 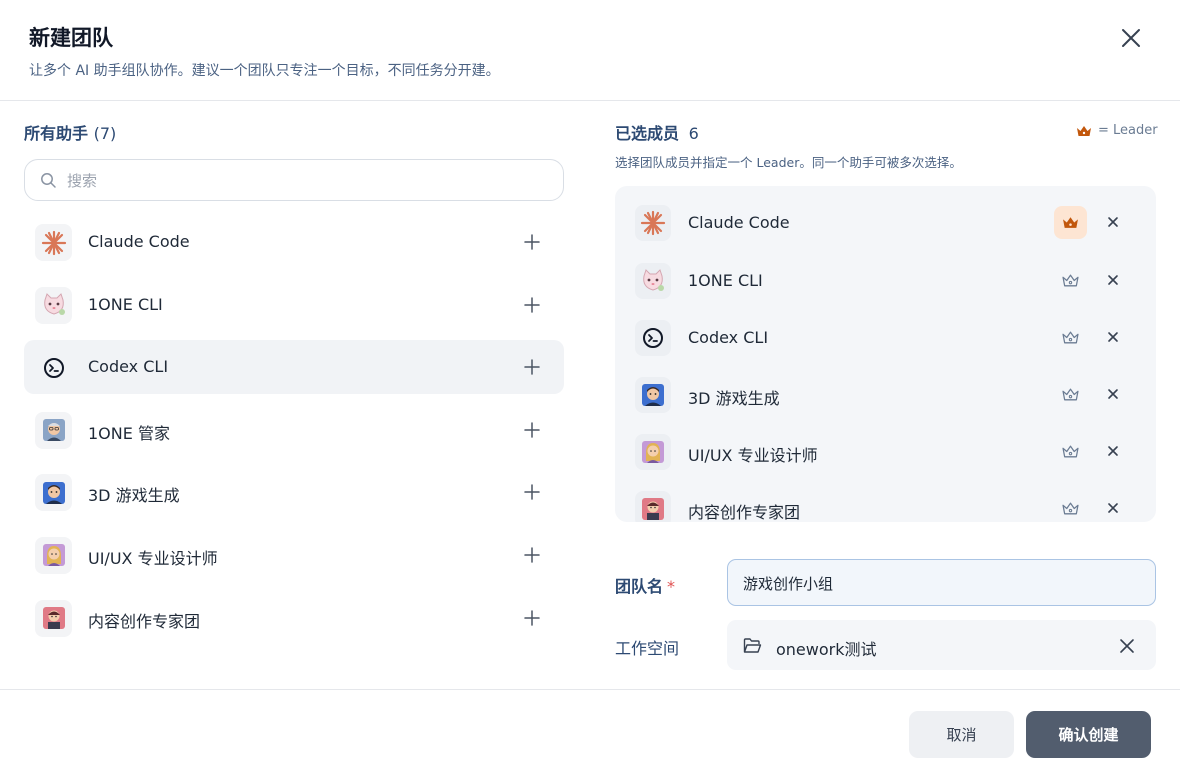 I want to click on selected-subtitle: 选择团队成员并指定一个 Leader。同一个助手可被多次选择。, so click(x=788, y=162).